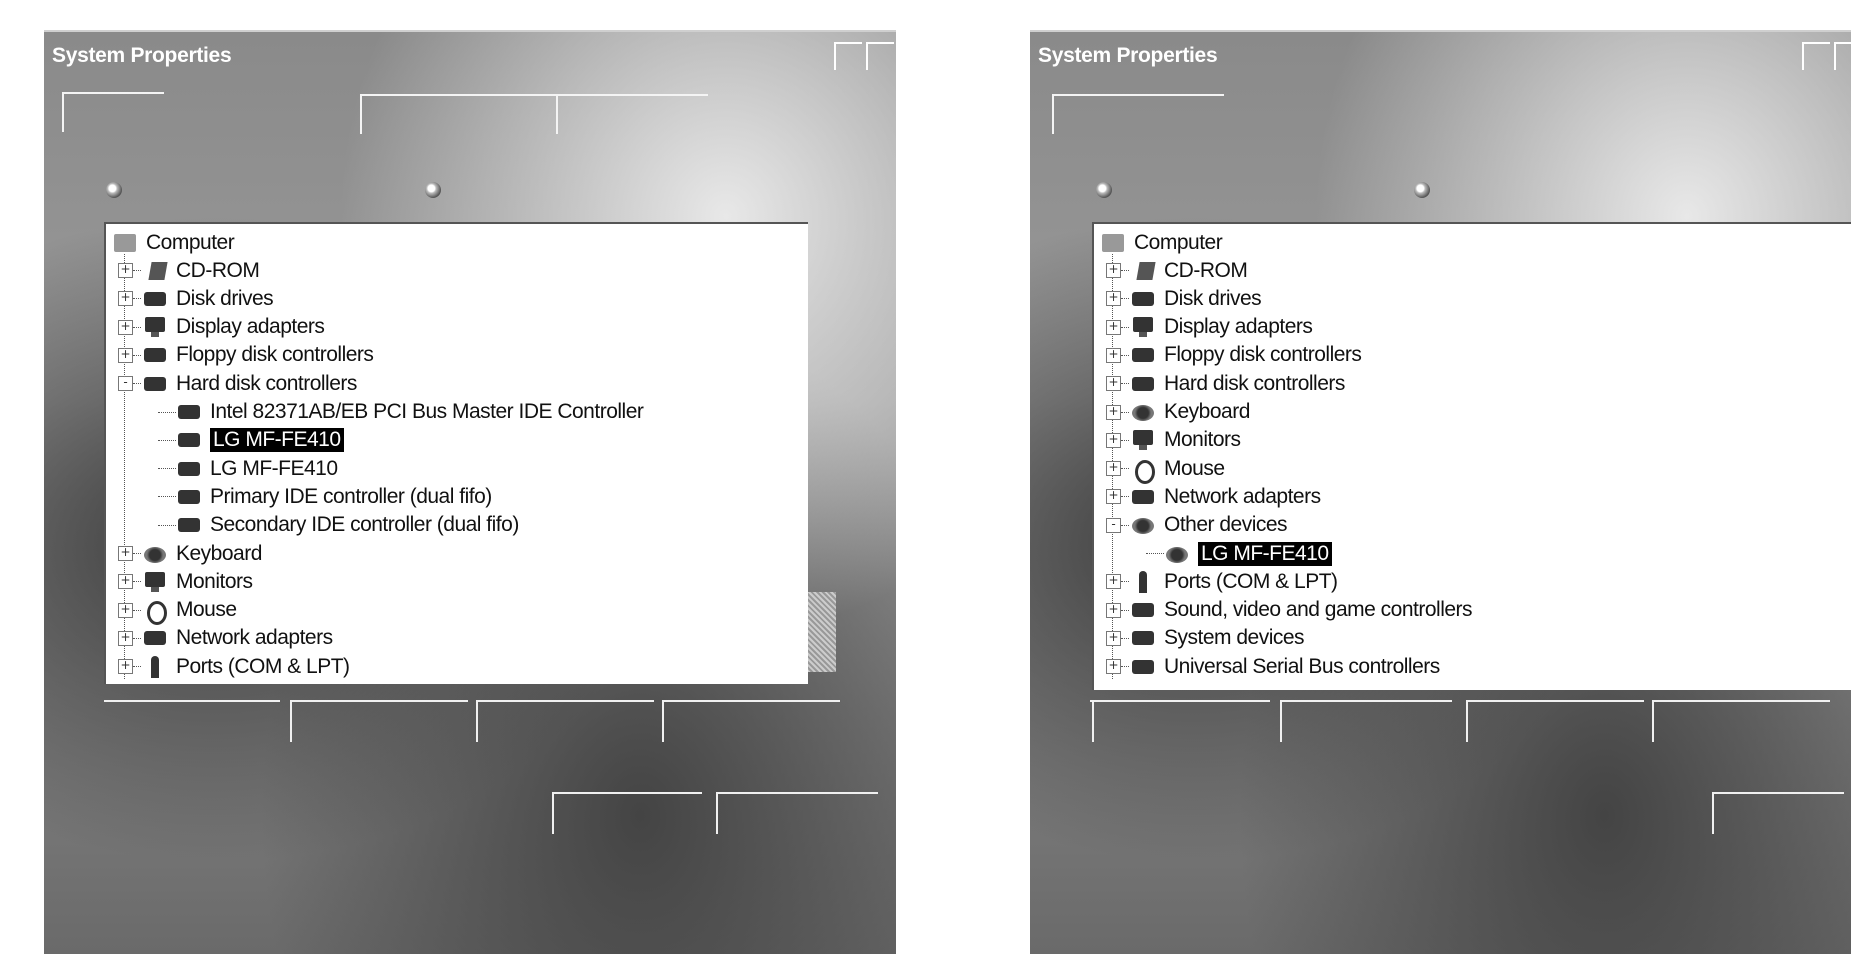 Image resolution: width=1851 pixels, height=954 pixels. Describe the element at coordinates (1143, 471) in the screenshot. I see `mouse-icon` at that location.